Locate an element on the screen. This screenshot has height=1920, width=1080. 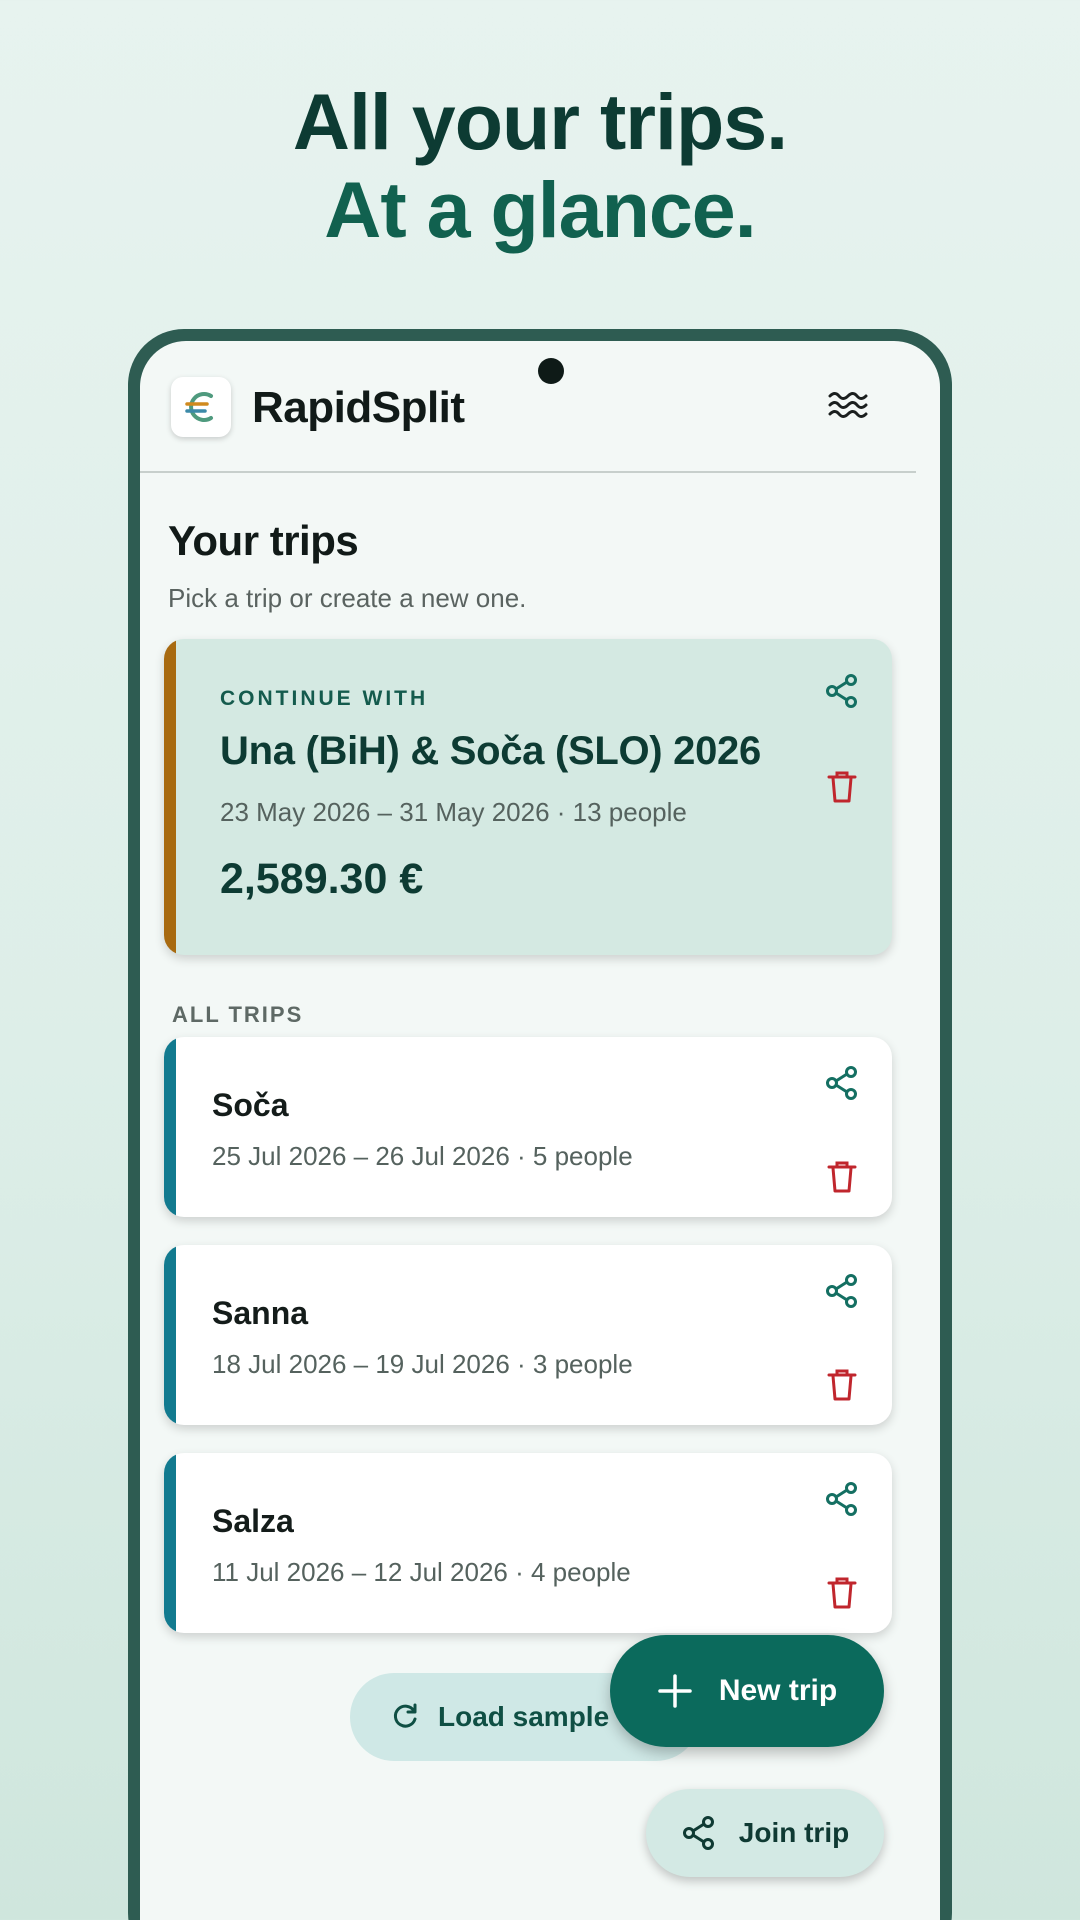
app-logo is located at coordinates (201, 407).